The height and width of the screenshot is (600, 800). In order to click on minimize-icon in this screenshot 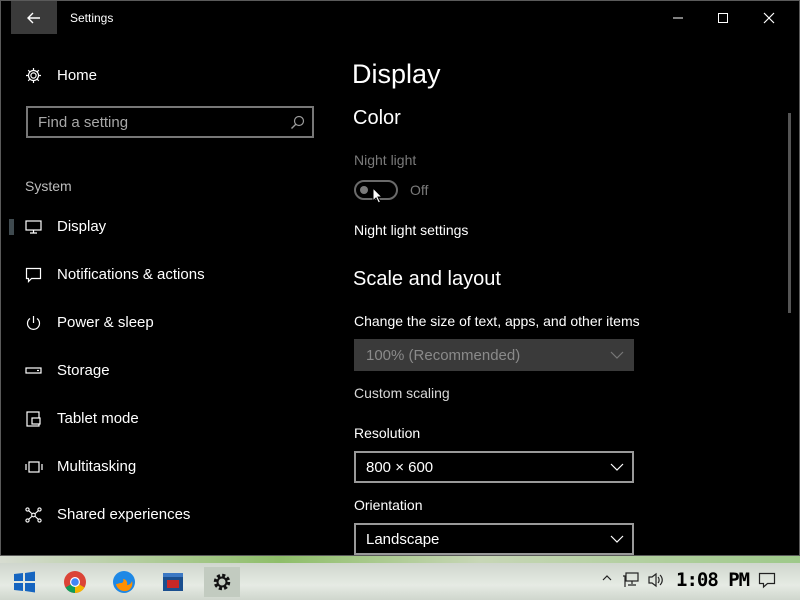, I will do `click(678, 17)`.